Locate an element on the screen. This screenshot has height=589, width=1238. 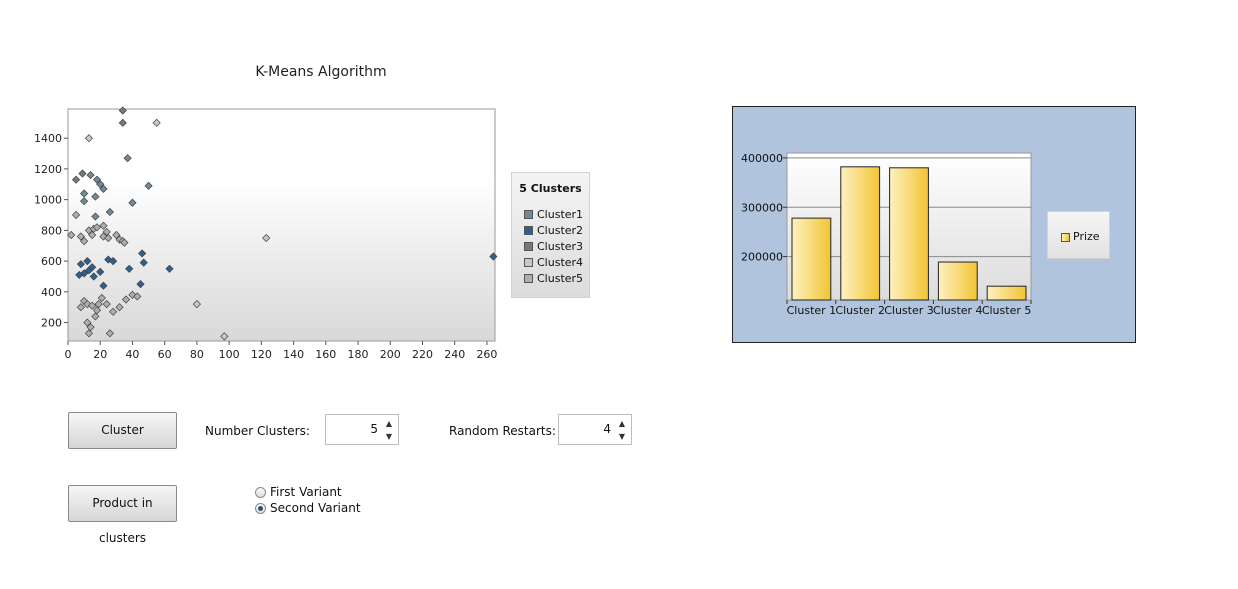
random-restarts-value: 4 is located at coordinates (607, 429).